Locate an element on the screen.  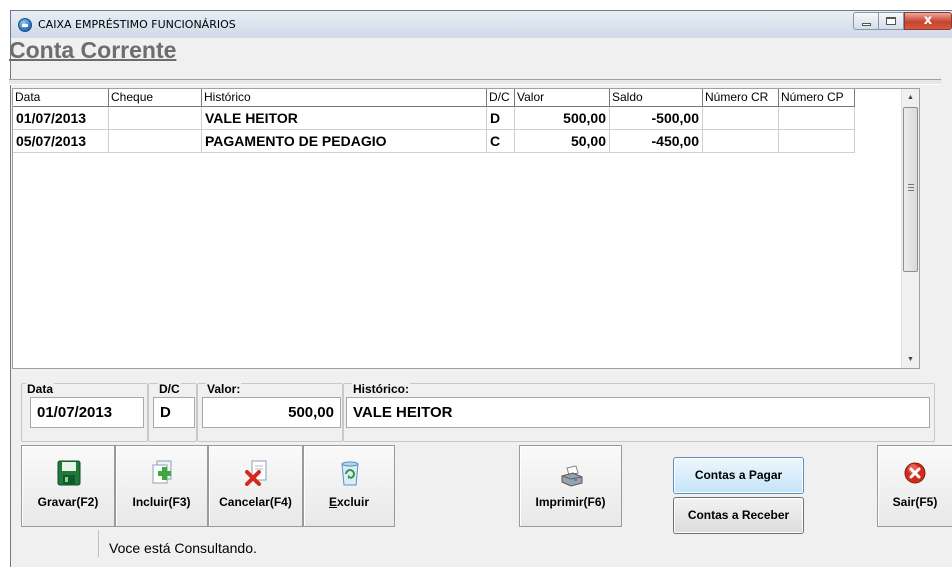
cell-saldo: -450,00 is located at coordinates (656, 141).